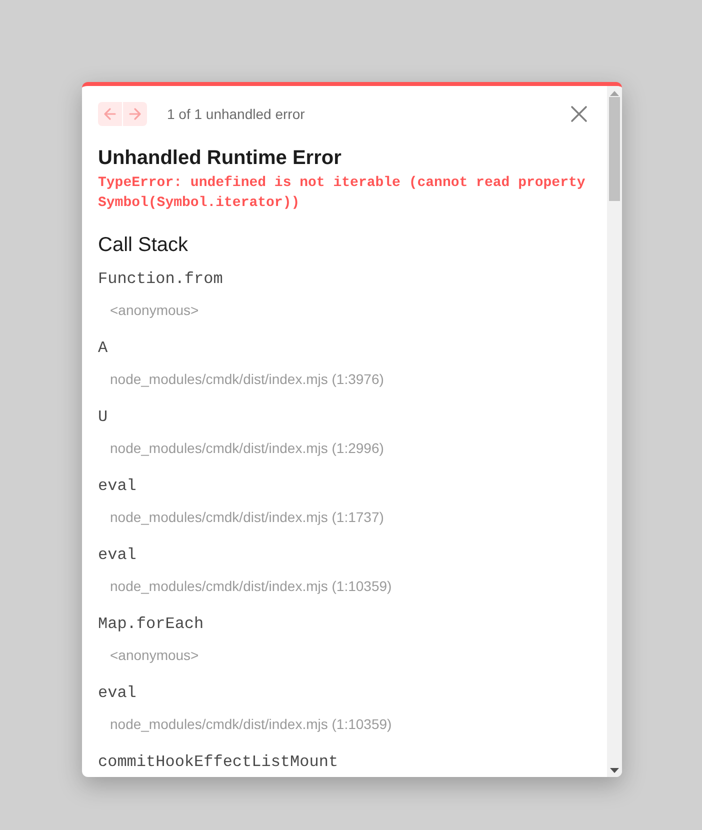 This screenshot has height=830, width=702. I want to click on scroll-down-icon, so click(614, 770).